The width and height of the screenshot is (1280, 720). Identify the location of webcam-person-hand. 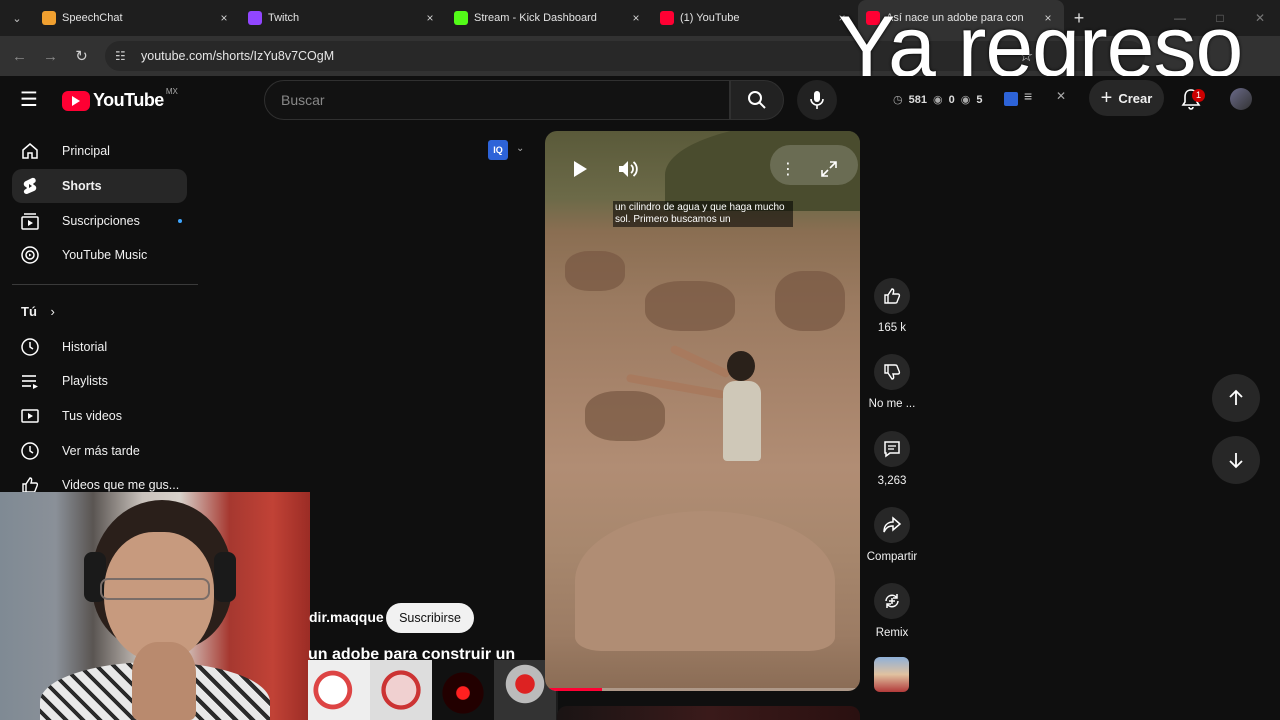
(164, 681).